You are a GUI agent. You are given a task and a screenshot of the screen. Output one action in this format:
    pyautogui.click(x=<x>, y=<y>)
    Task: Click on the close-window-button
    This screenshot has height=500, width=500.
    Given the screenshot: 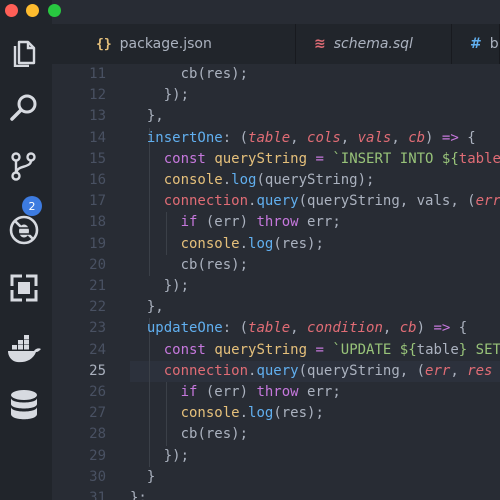 What is the action you would take?
    pyautogui.click(x=11, y=10)
    